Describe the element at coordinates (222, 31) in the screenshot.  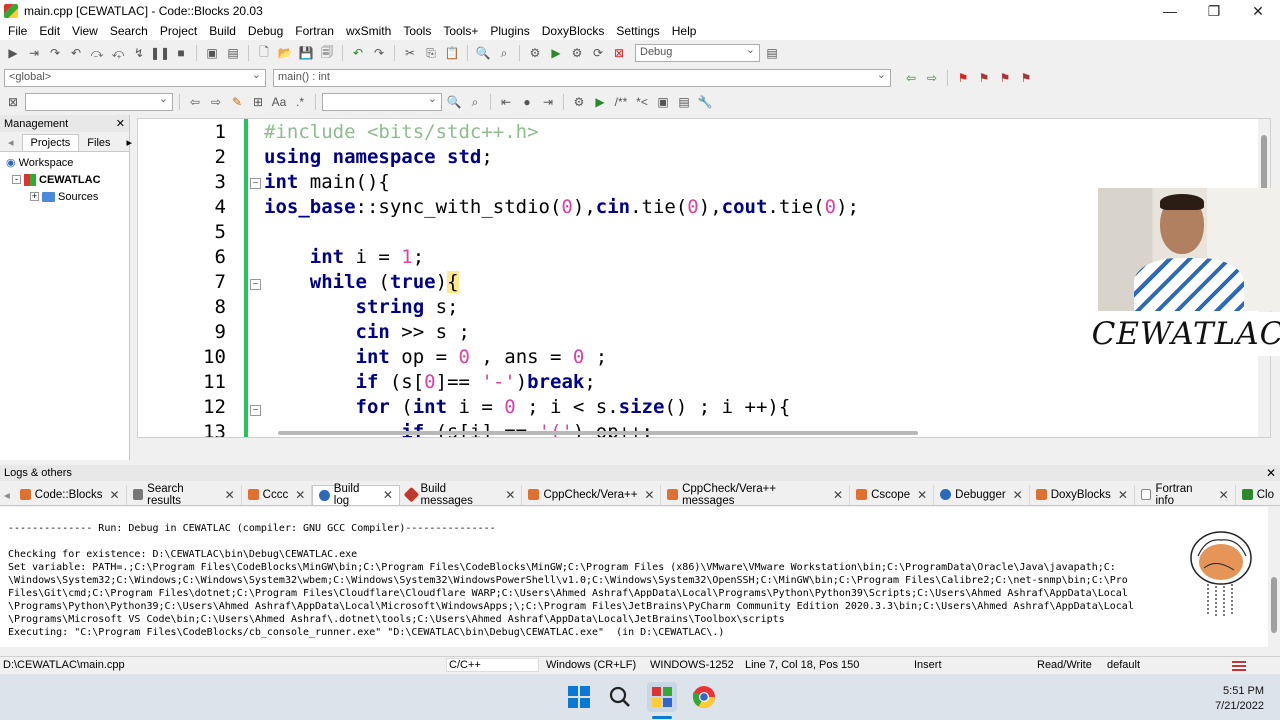
I see `menu-build: Build` at that location.